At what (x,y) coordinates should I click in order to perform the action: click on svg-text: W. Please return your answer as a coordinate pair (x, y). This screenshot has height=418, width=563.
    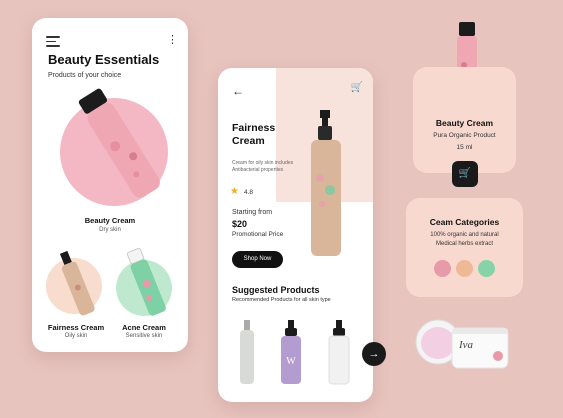
    Looking at the image, I should click on (291, 361).